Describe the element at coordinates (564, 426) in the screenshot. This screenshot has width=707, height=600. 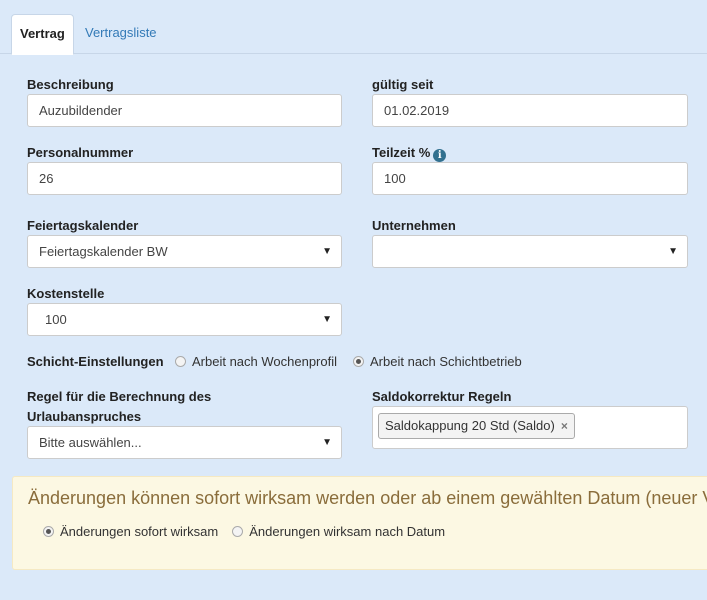
I see `close-icon: ×` at that location.